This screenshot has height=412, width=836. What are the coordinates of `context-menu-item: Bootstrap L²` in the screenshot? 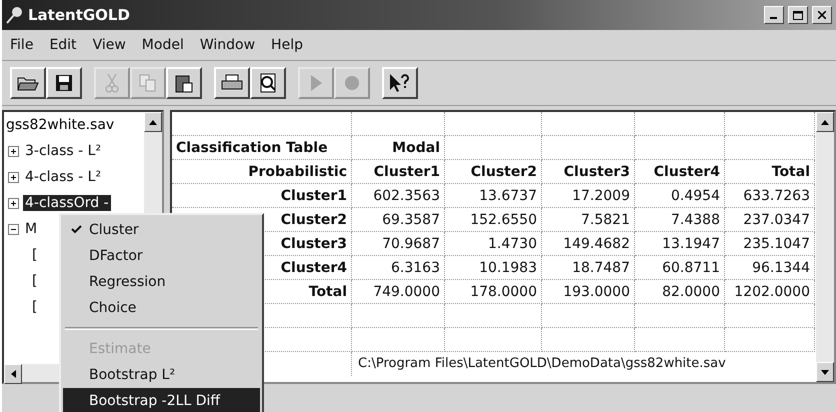 It's located at (161, 375).